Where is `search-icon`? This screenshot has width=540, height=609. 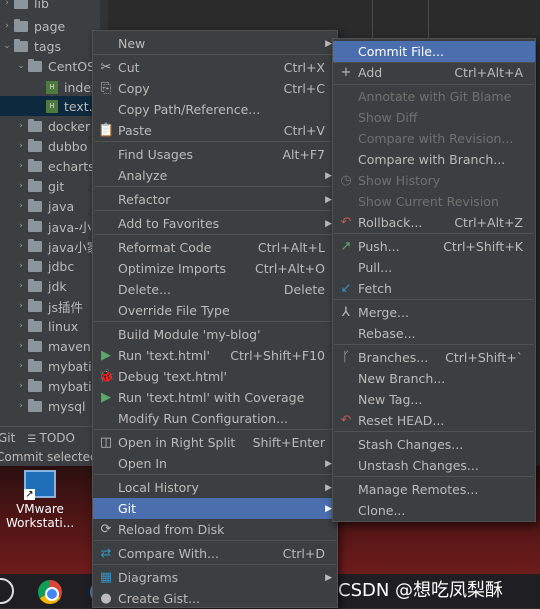 search-icon is located at coordinates (7, 591).